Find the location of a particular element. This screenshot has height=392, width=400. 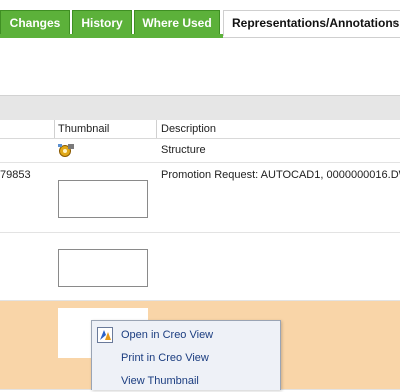

close-icon: × is located at coordinates (394, 23).